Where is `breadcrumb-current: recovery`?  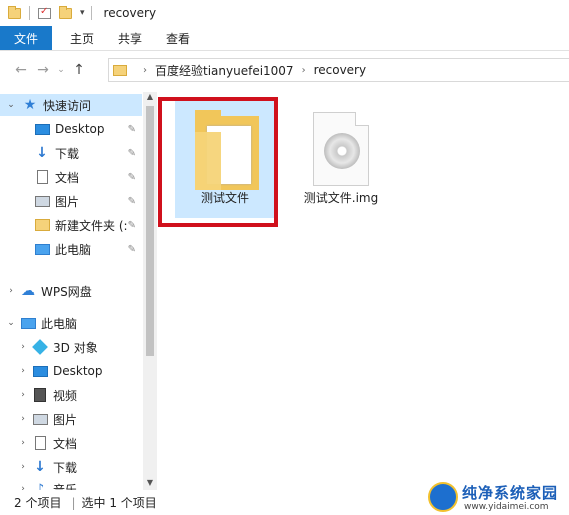 breadcrumb-current: recovery is located at coordinates (340, 70).